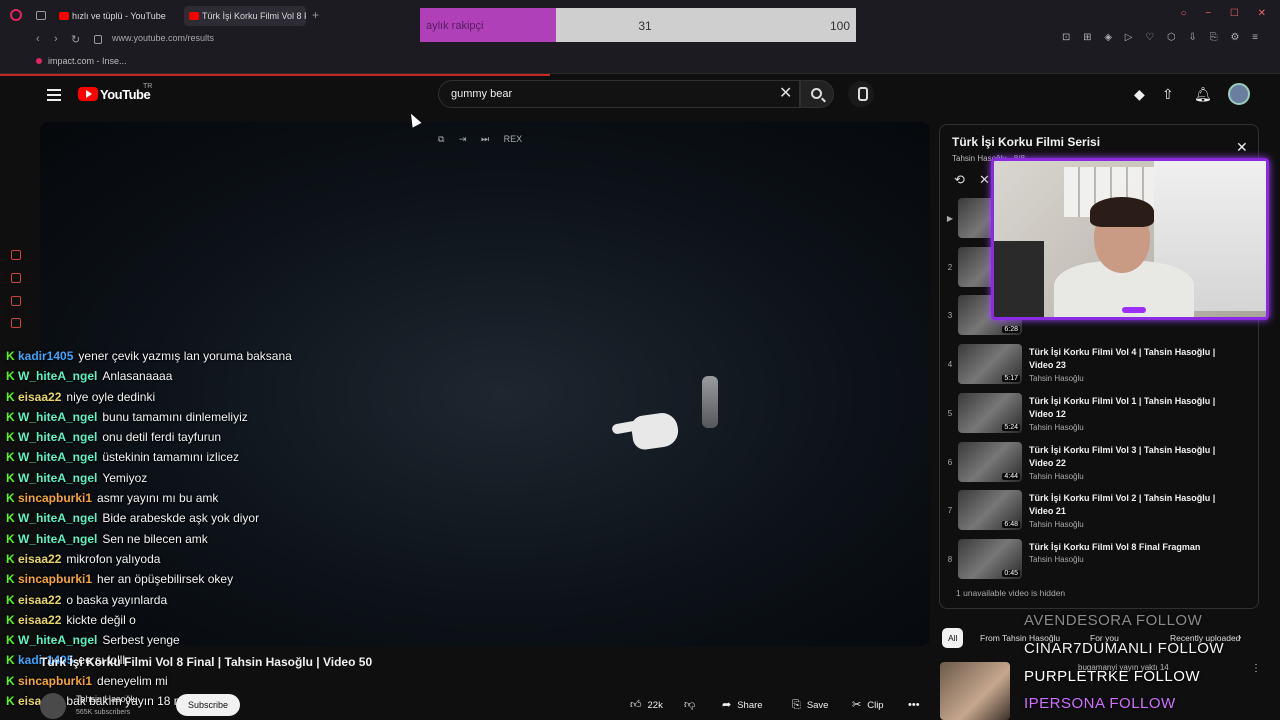  What do you see at coordinates (692, 705) in the screenshot?
I see `dislike-button: 👎︎` at bounding box center [692, 705].